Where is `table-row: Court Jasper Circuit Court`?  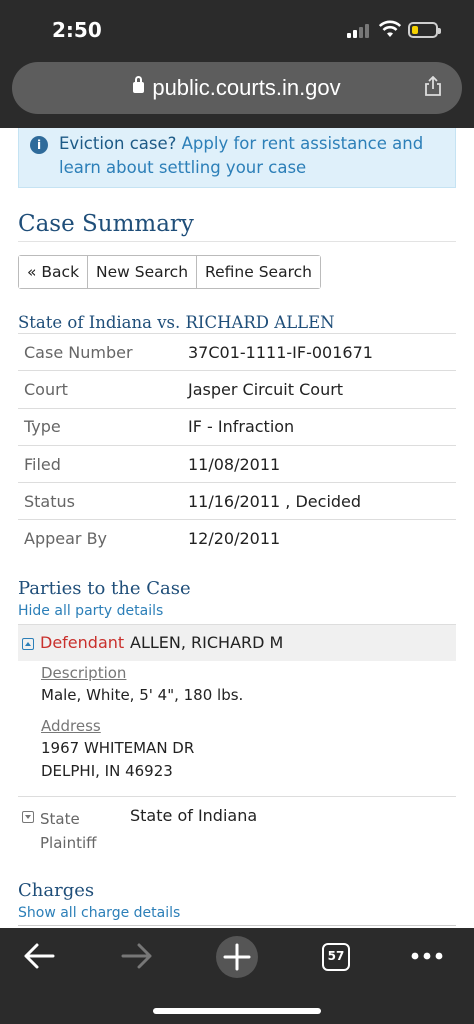 table-row: Court Jasper Circuit Court is located at coordinates (237, 389).